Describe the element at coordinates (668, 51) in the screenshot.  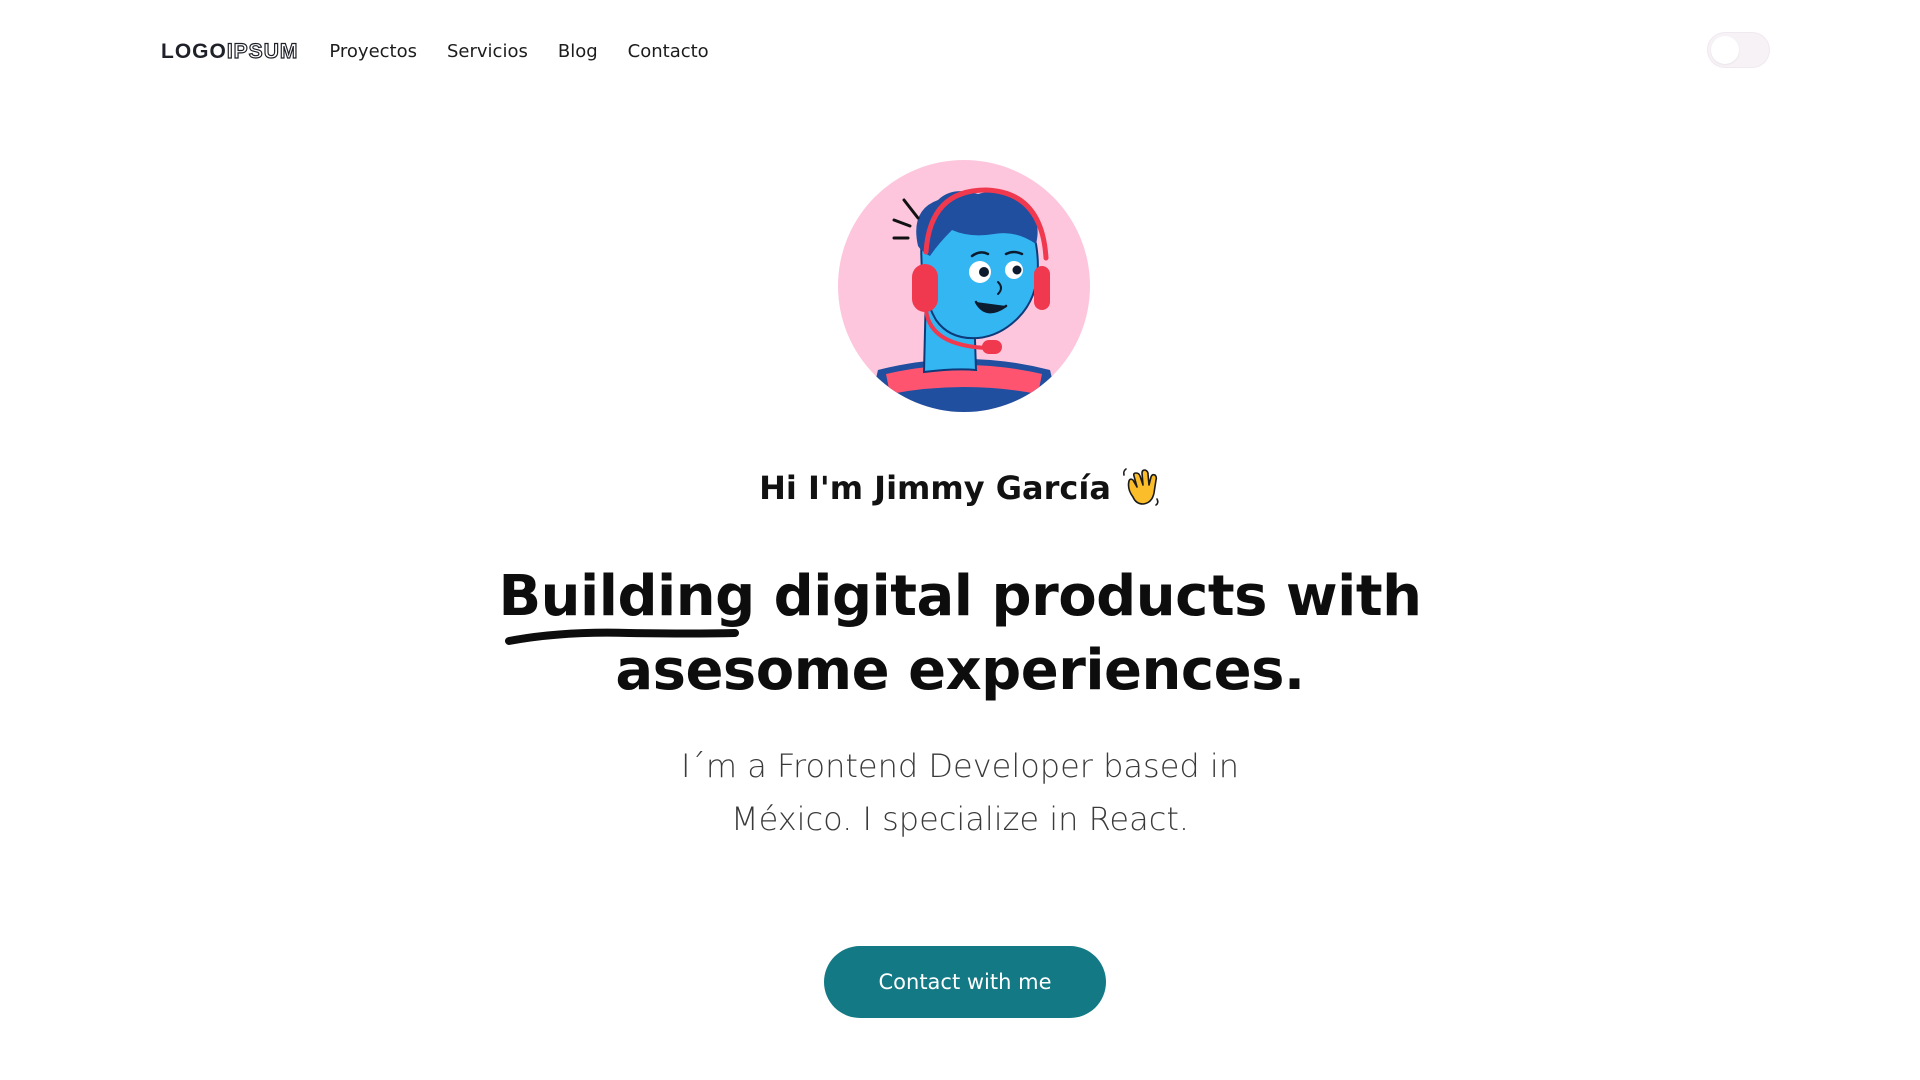
I see `nav-link-contacto: Contacto` at that location.